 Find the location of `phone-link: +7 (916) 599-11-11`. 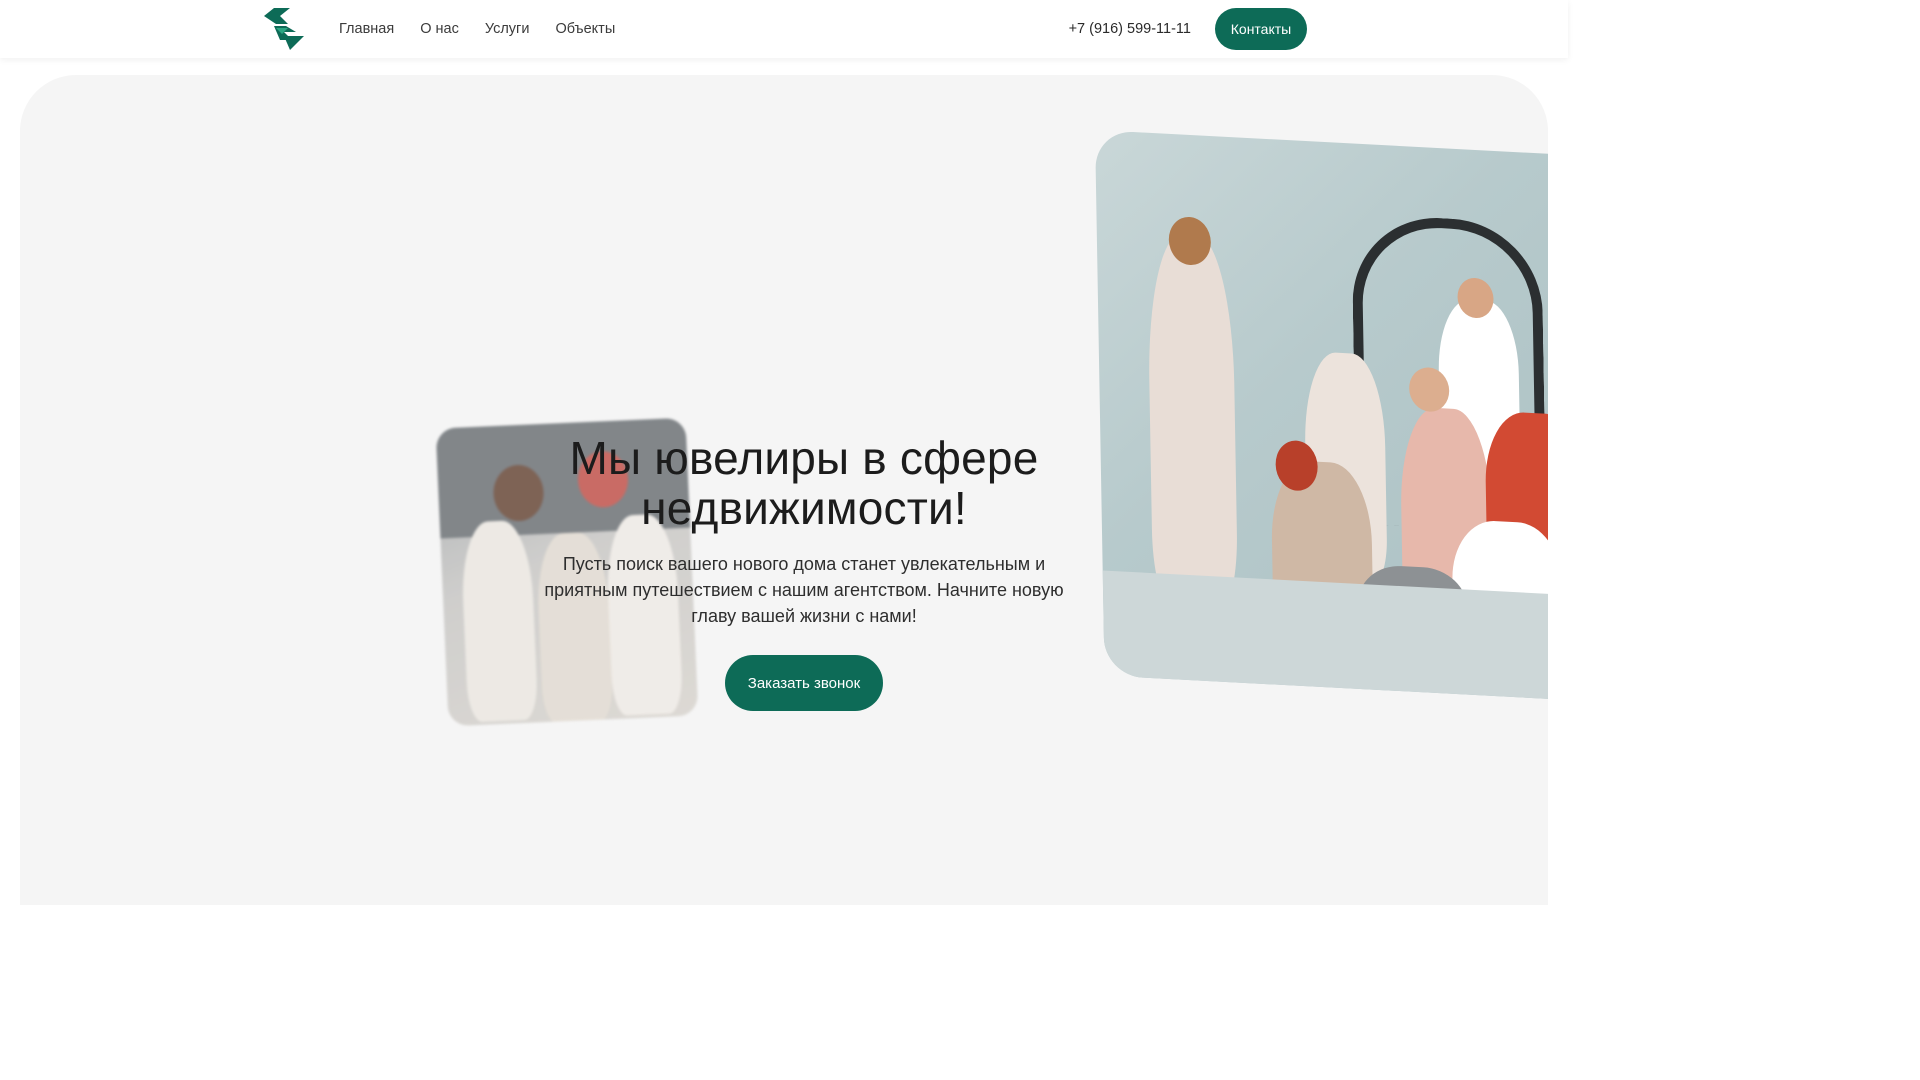

phone-link: +7 (916) 599-11-11 is located at coordinates (1130, 29).